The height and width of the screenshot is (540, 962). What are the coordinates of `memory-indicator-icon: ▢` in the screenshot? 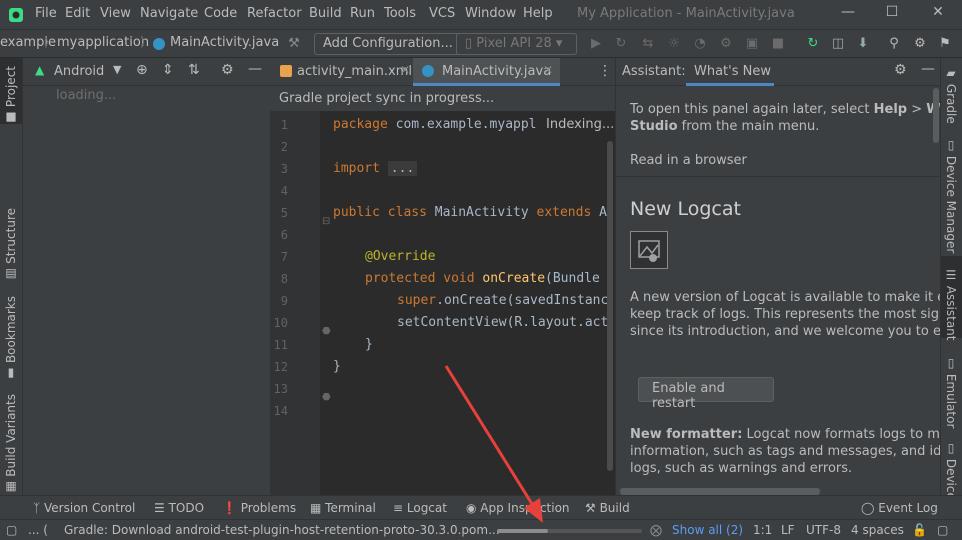 It's located at (942, 530).